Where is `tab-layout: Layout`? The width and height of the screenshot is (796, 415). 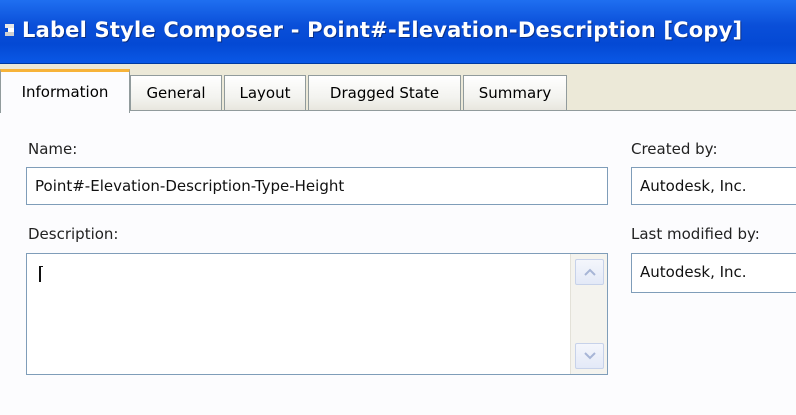 tab-layout: Layout is located at coordinates (265, 93).